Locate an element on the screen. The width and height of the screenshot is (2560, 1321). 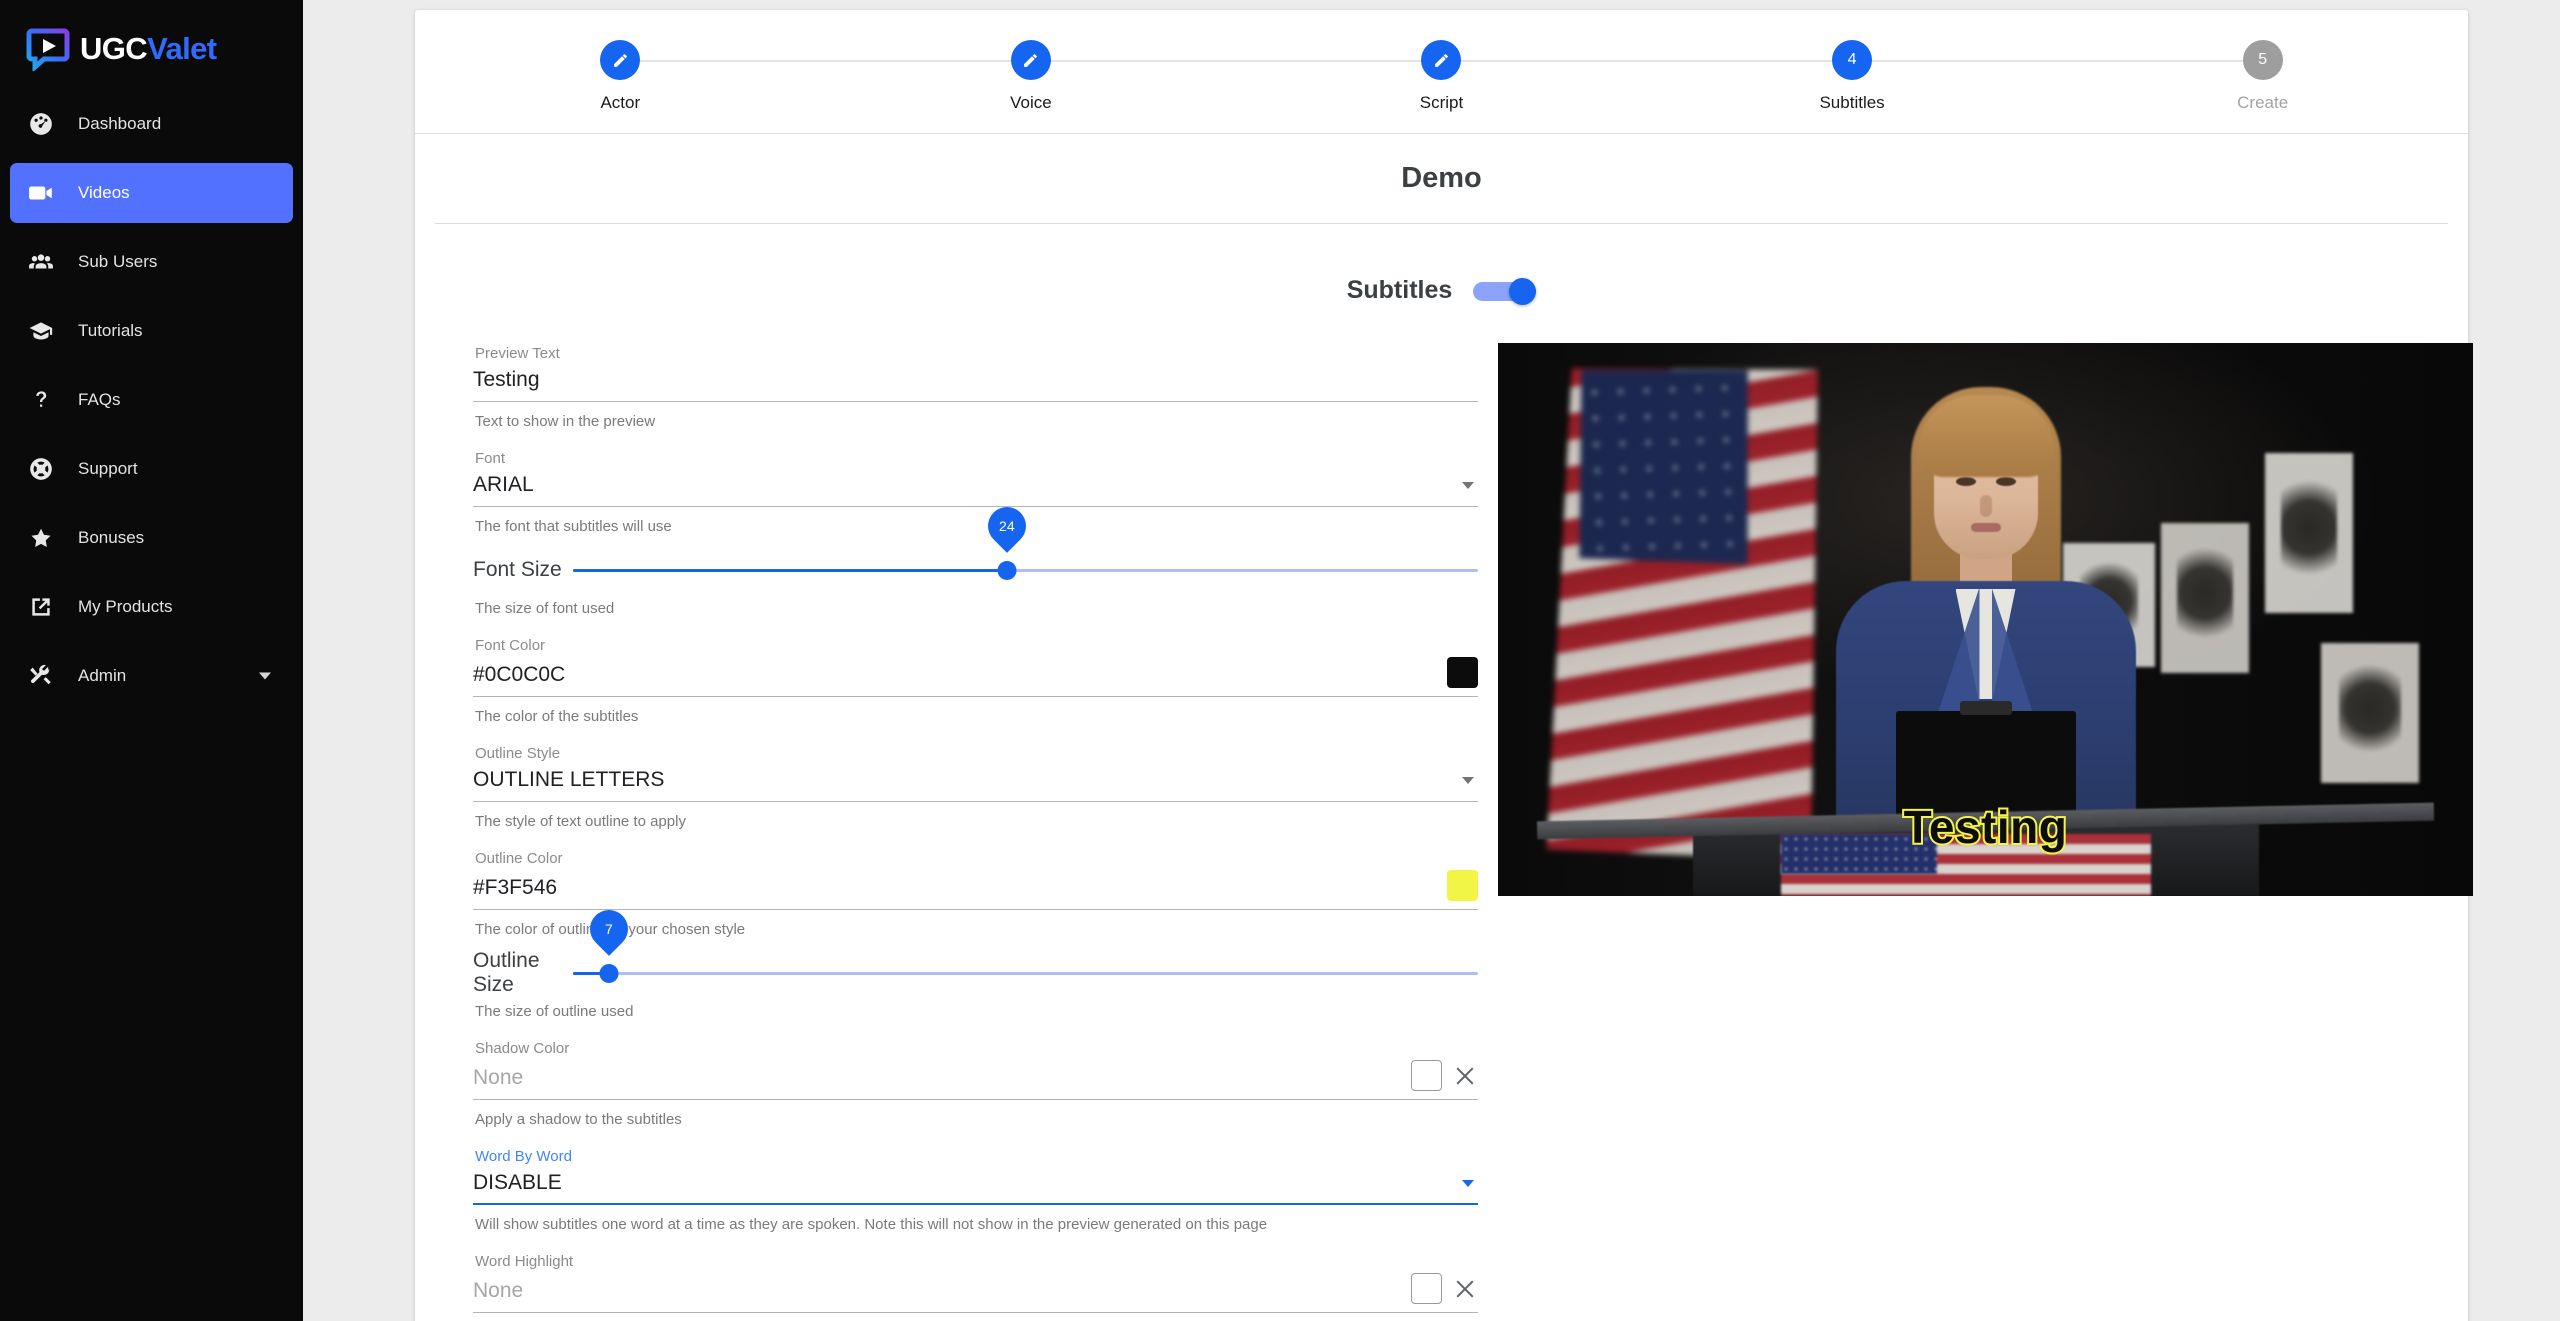
field-font-size: Font Size 24 The size of font used is located at coordinates (975, 566).